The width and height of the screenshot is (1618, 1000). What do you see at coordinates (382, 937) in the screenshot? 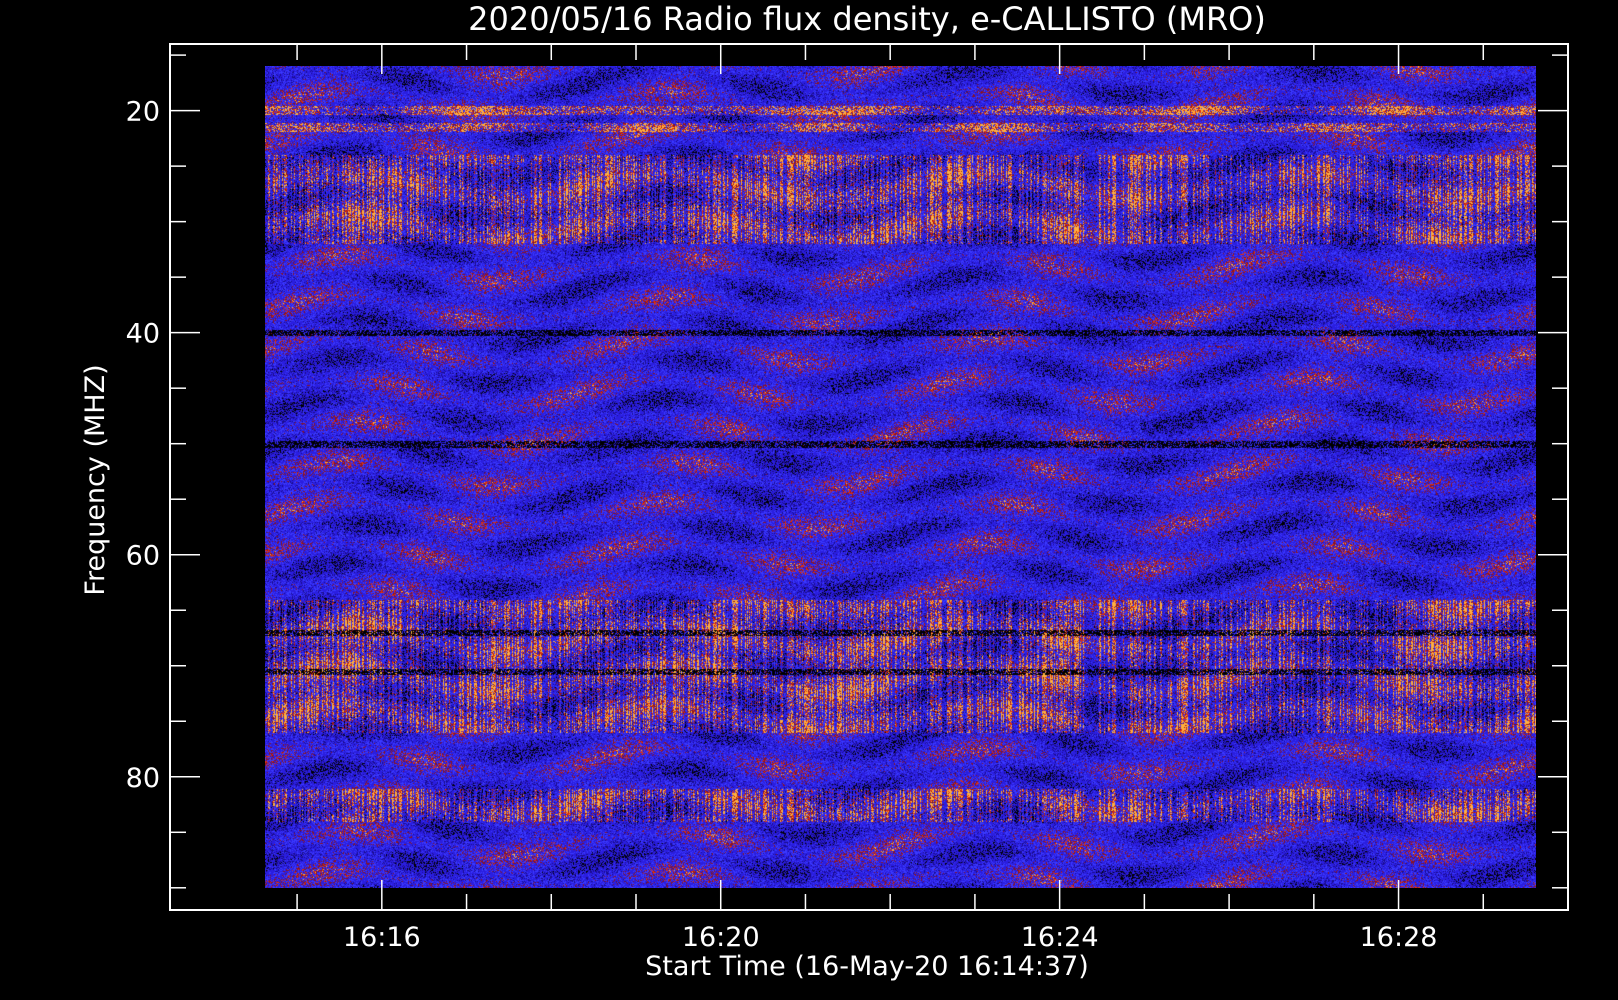
I see `x-tick-label: 16:16` at bounding box center [382, 937].